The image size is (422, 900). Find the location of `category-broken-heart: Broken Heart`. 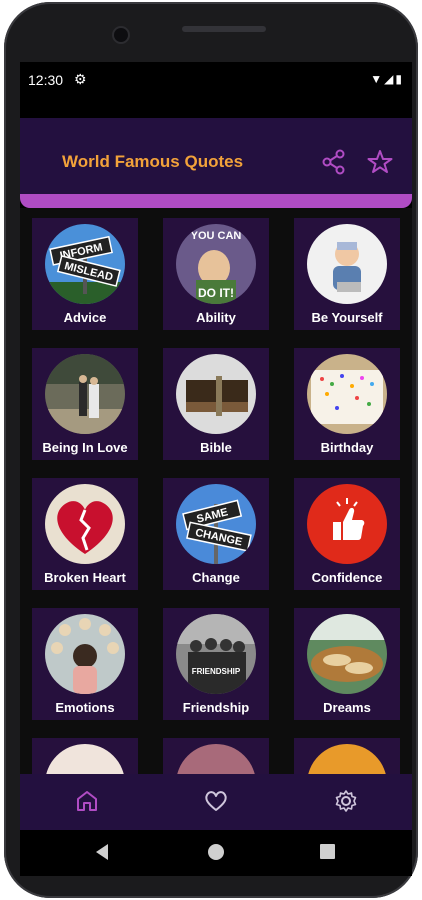

category-broken-heart: Broken Heart is located at coordinates (85, 534).